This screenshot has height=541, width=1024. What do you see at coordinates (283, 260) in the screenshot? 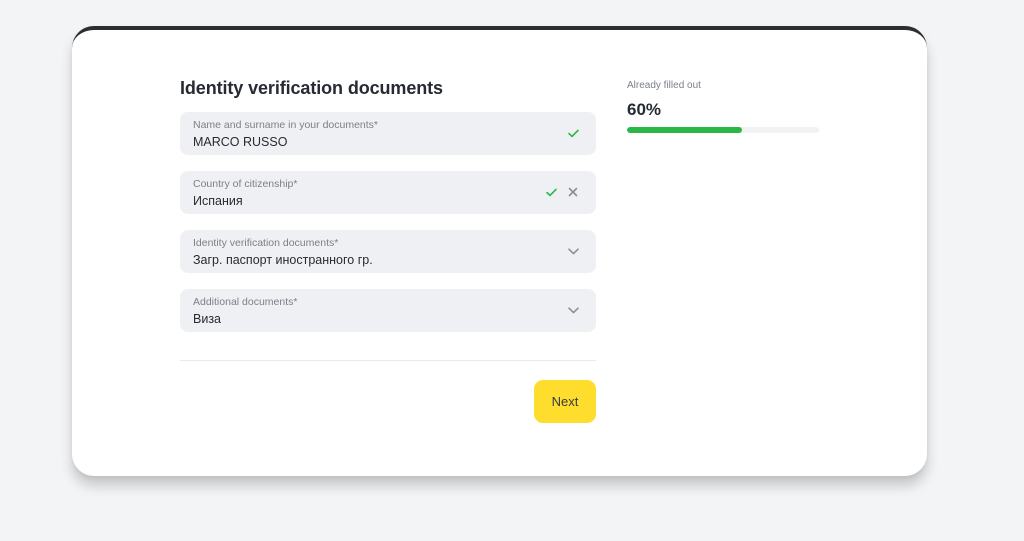
I see `field-value: Загр. паспорт иностранного гр.` at bounding box center [283, 260].